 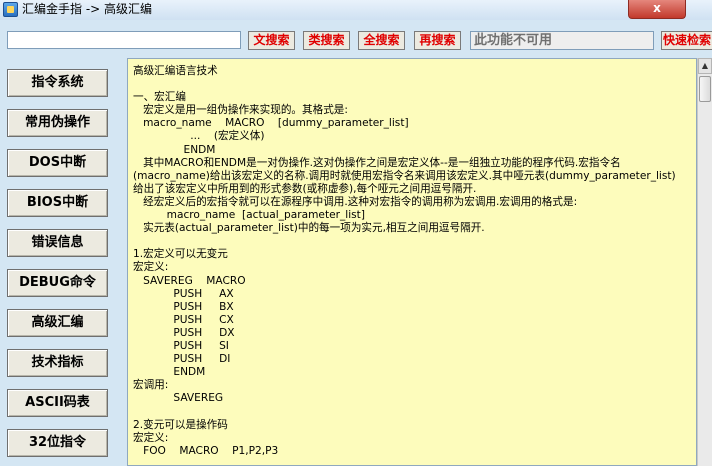 What do you see at coordinates (57, 83) in the screenshot?
I see `sidebar-item-instruction-set: 指令系统` at bounding box center [57, 83].